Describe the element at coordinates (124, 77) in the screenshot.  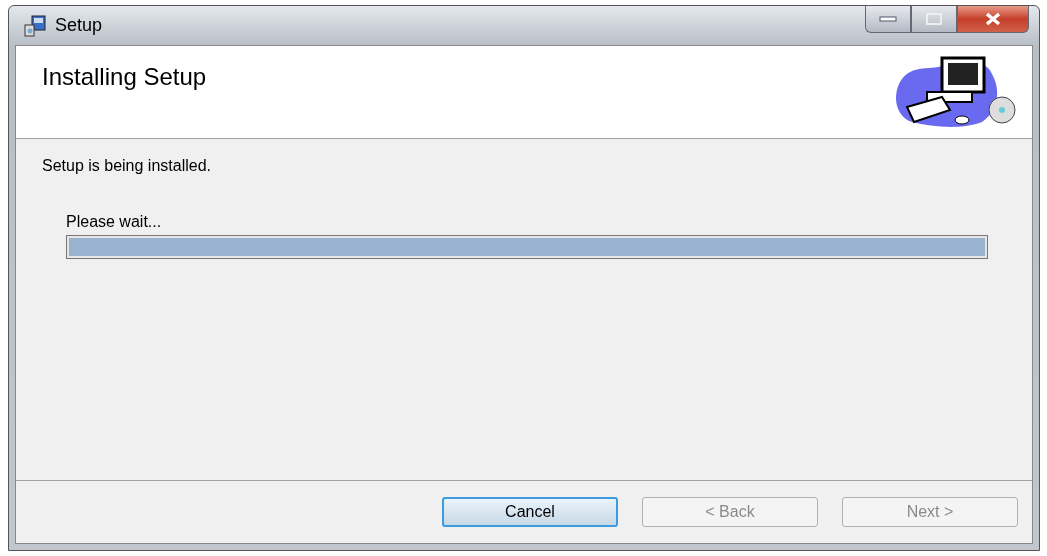
I see `header-title: Installing Setup` at that location.